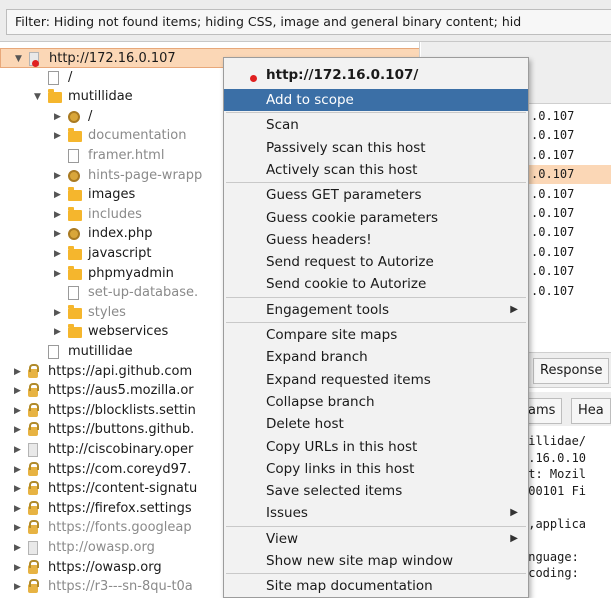 Image resolution: width=611 pixels, height=598 pixels. I want to click on menu-item-save-selected-items: Save selected items, so click(376, 491).